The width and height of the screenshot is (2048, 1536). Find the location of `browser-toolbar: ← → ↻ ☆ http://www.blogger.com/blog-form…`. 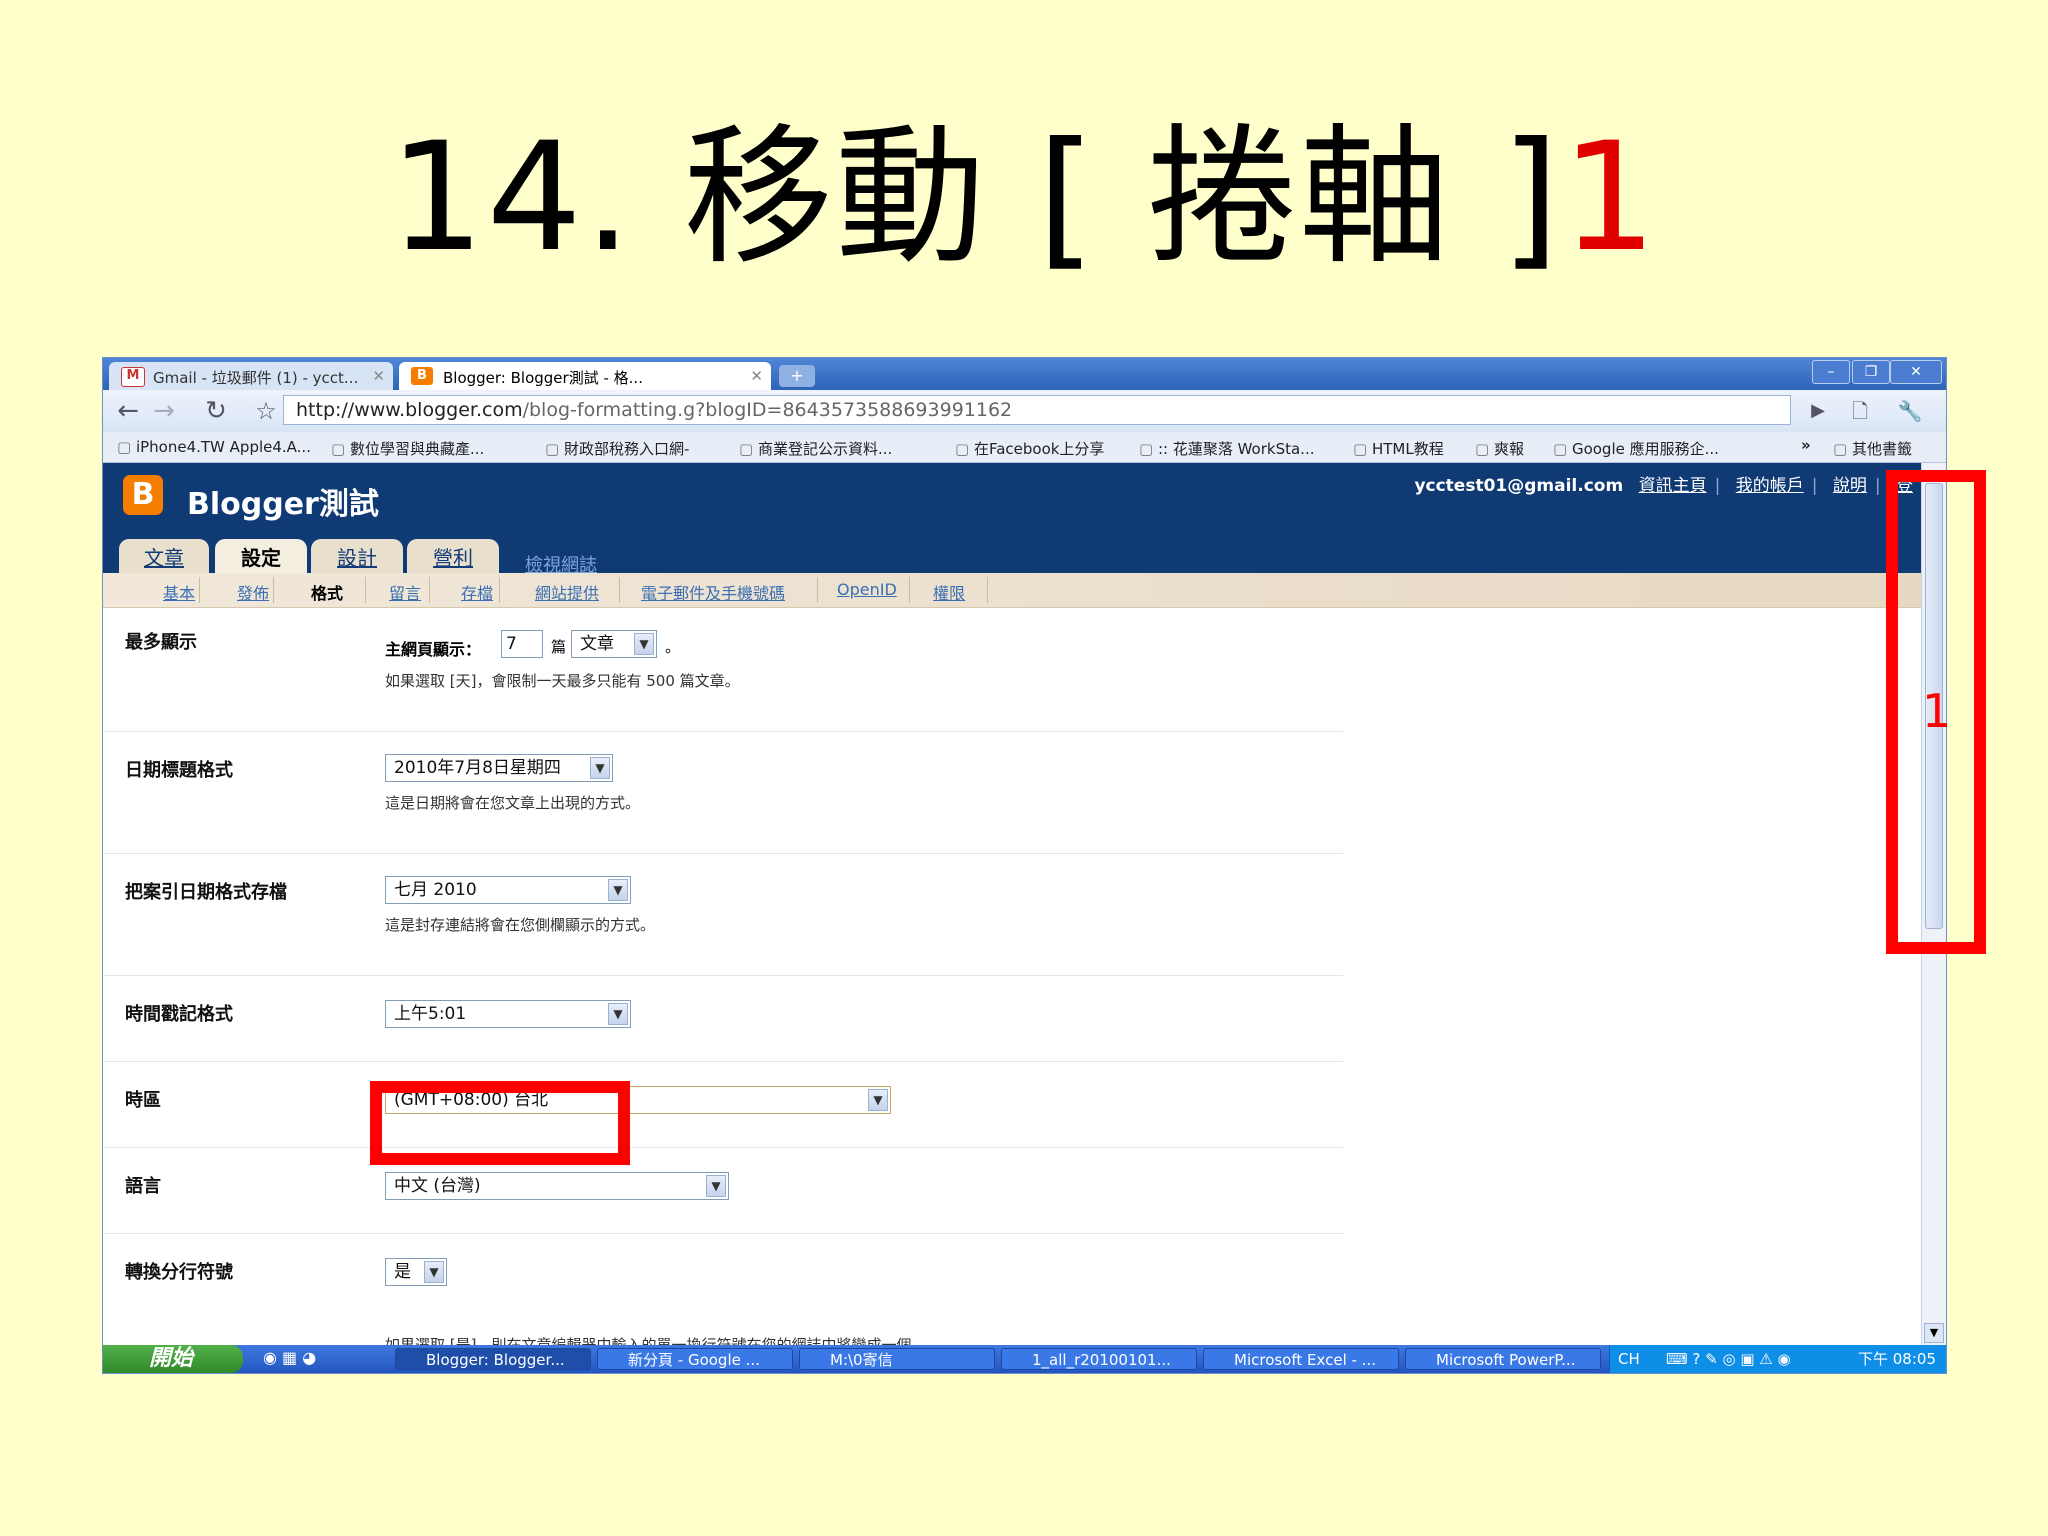

browser-toolbar: ← → ↻ ☆ http://www.blogger.com/blog-form… is located at coordinates (1024, 411).